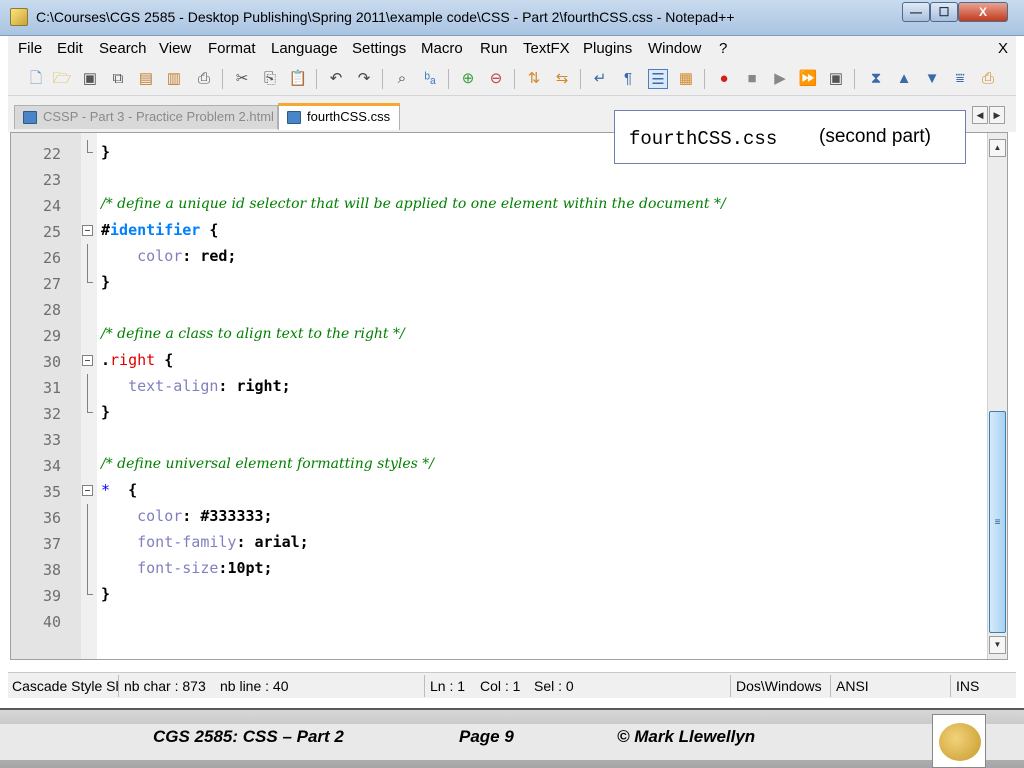 This screenshot has width=1024, height=768. Describe the element at coordinates (496, 79) in the screenshot. I see `zoom-out-icon: ⊖` at that location.